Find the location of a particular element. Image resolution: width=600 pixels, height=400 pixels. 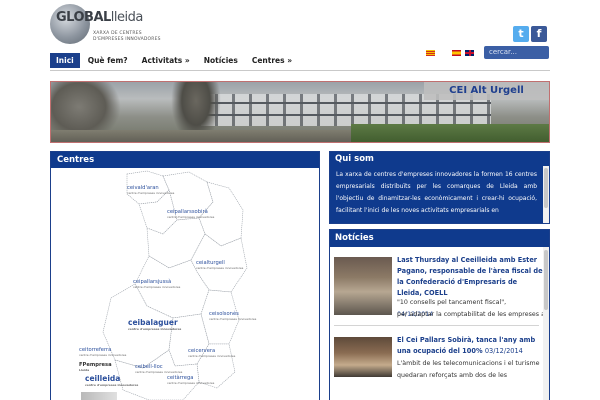

map-footer-logo is located at coordinates (99, 396).